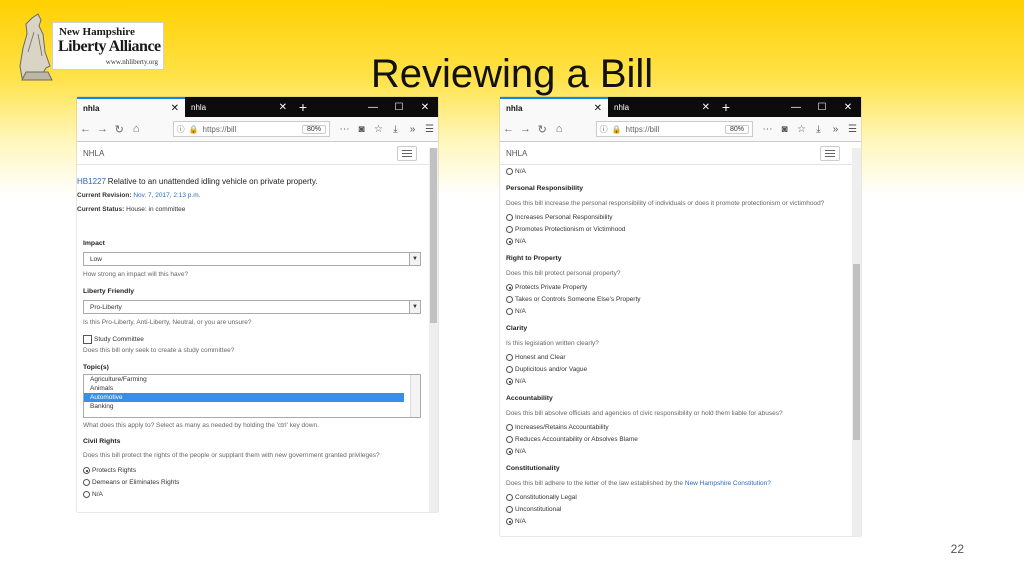 This screenshot has width=1024, height=575. I want to click on civil-rights-radio-na, so click(86, 494).